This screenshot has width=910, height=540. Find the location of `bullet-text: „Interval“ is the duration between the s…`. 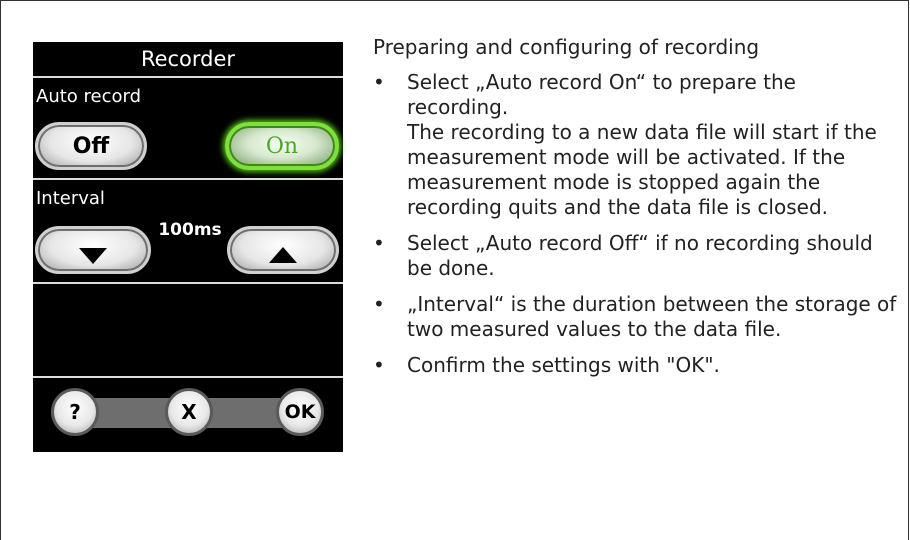

bullet-text: „Interval“ is the duration between the s… is located at coordinates (652, 316).